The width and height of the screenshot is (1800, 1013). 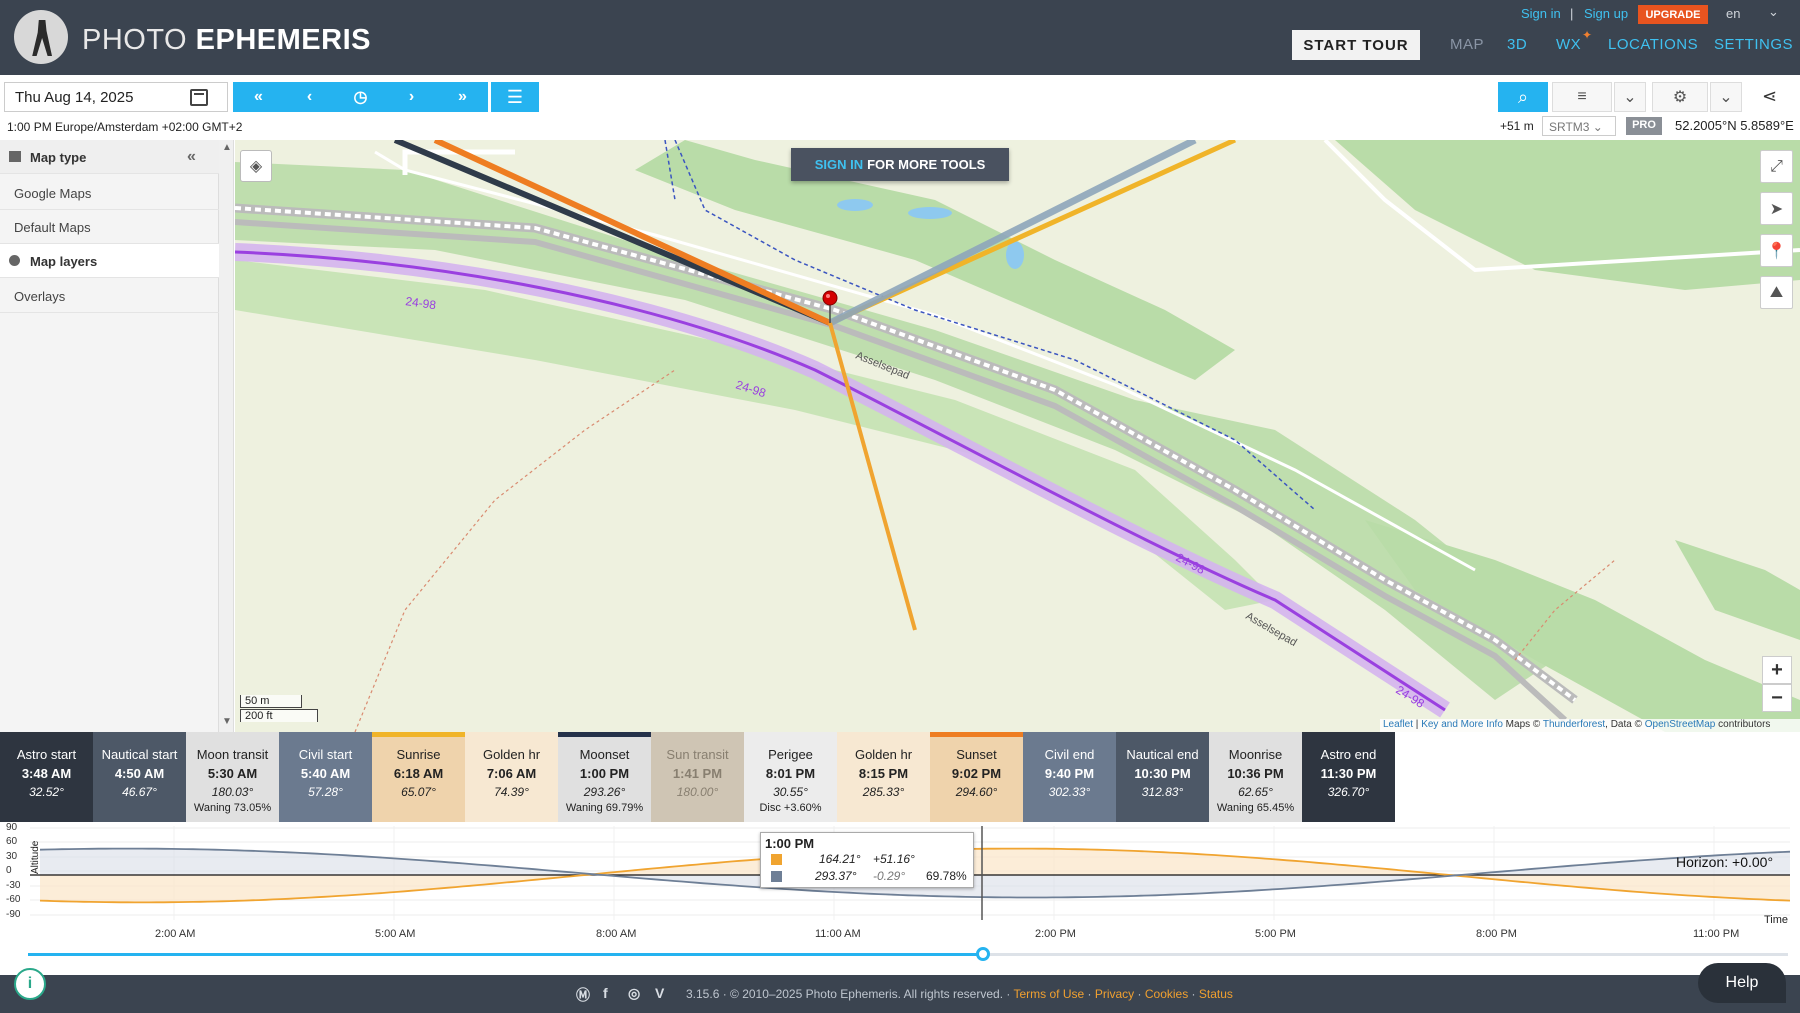 I want to click on event-time: 8:15 PM, so click(x=883, y=773).